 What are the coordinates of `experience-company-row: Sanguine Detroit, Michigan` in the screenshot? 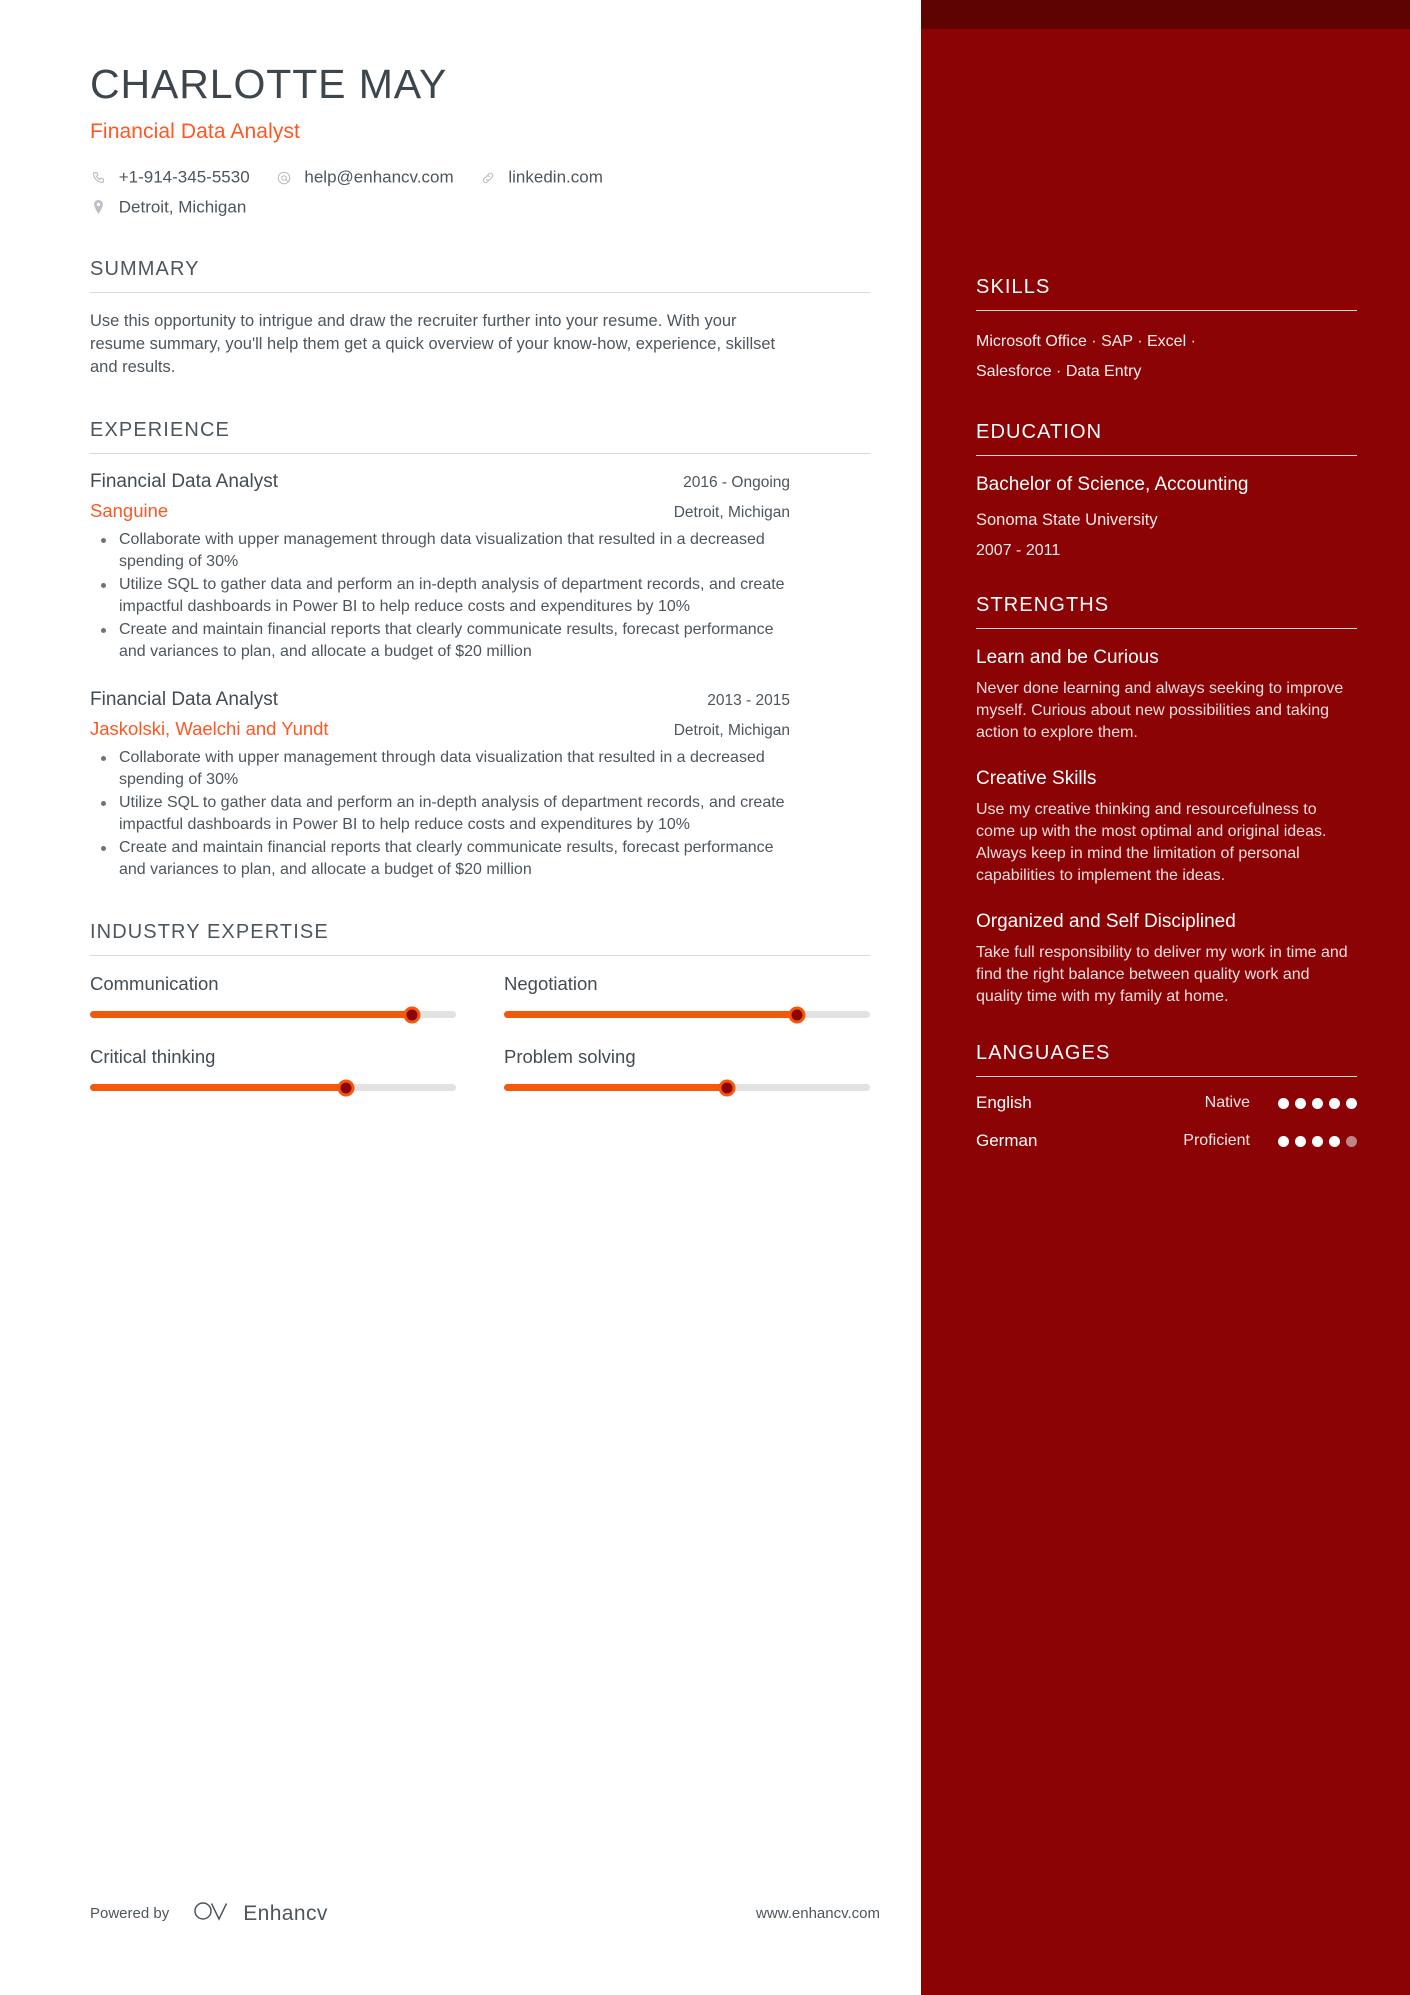 It's located at (440, 507).